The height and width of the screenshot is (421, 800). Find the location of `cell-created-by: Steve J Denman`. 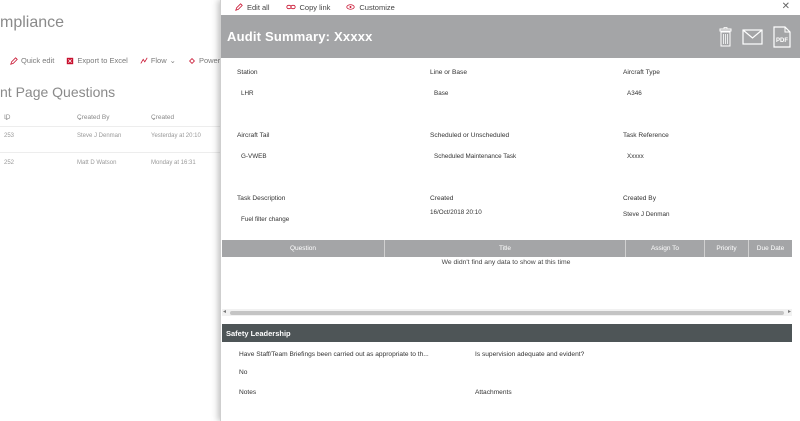

cell-created-by: Steve J Denman is located at coordinates (99, 136).